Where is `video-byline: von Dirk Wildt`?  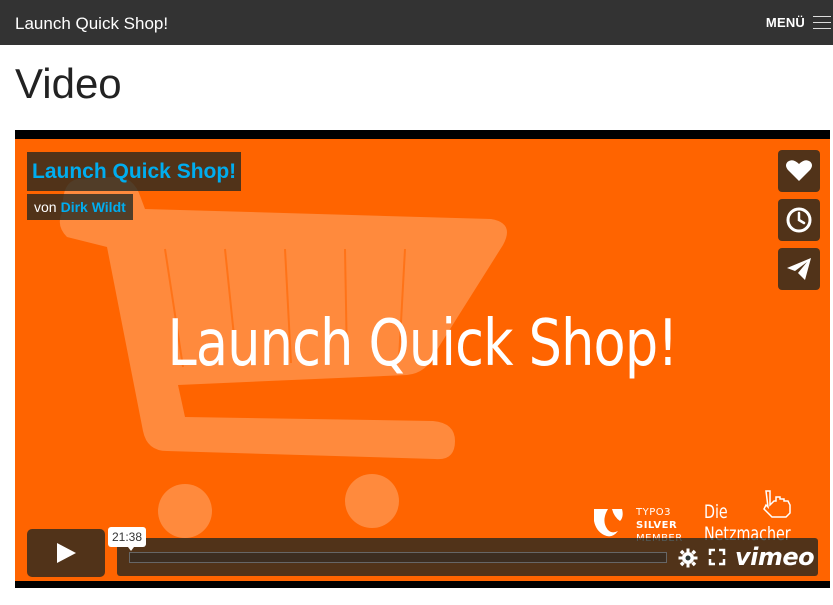
video-byline: von Dirk Wildt is located at coordinates (80, 207).